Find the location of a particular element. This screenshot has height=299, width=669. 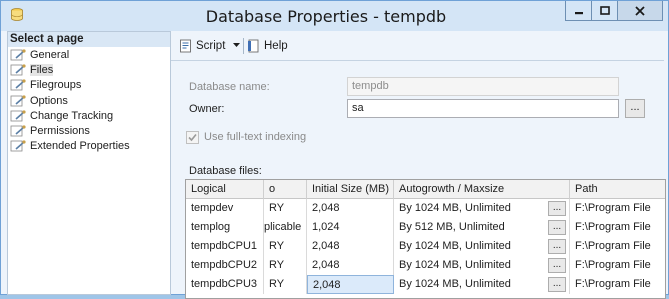

cell-logical: templog is located at coordinates (225, 227).